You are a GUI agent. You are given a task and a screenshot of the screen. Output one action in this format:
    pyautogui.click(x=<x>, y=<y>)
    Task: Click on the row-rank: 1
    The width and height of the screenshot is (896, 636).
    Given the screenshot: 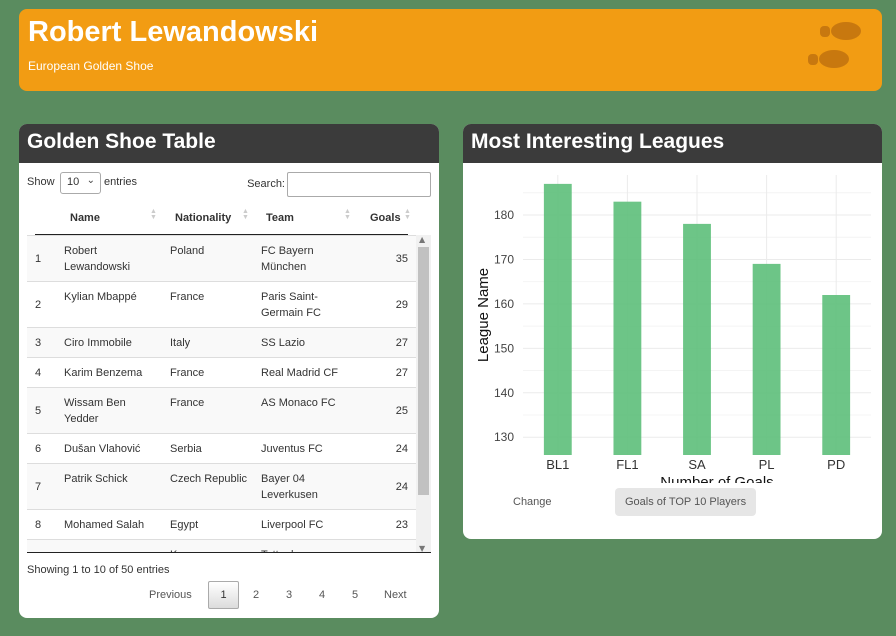 What is the action you would take?
    pyautogui.click(x=38, y=259)
    